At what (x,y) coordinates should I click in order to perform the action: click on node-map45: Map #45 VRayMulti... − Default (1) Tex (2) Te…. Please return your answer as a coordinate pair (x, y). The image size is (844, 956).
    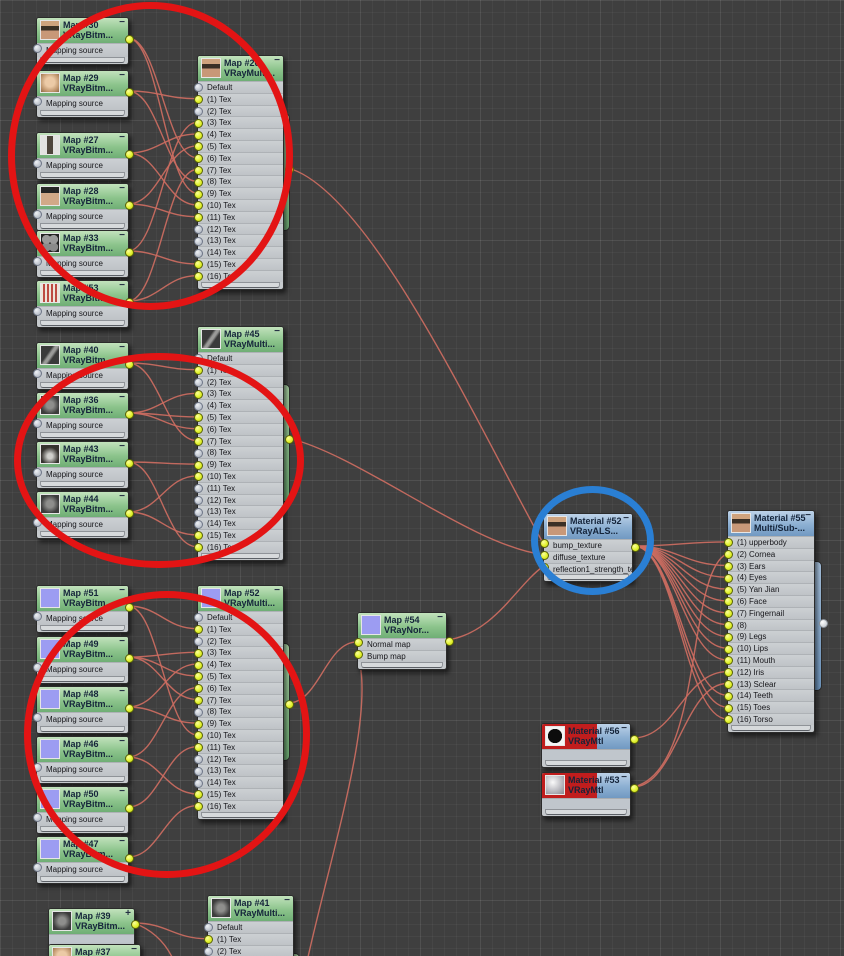
    Looking at the image, I should click on (244, 443).